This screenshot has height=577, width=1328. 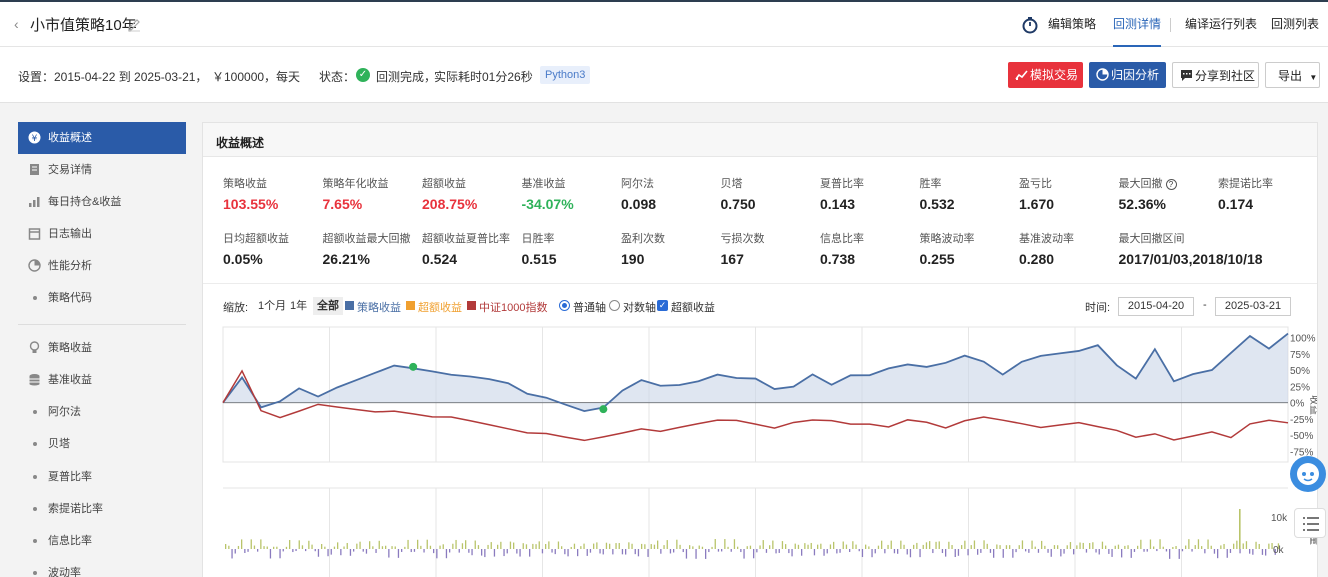 What do you see at coordinates (134, 24) in the screenshot?
I see `pencil-icon` at bounding box center [134, 24].